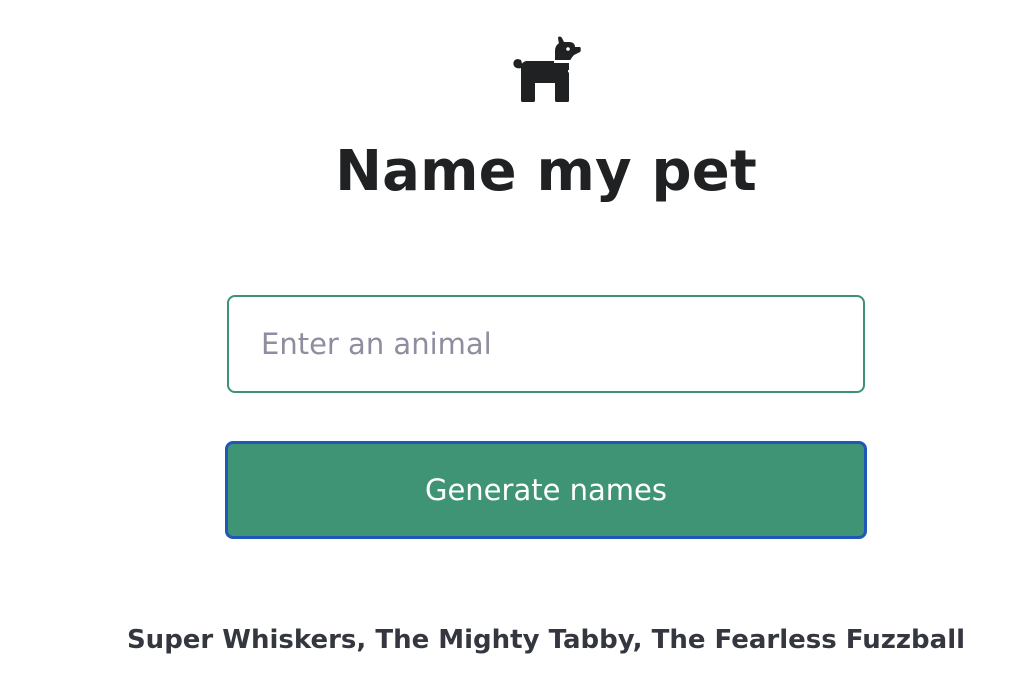 Image resolution: width=1028 pixels, height=694 pixels. Describe the element at coordinates (546, 344) in the screenshot. I see `animal-input` at that location.